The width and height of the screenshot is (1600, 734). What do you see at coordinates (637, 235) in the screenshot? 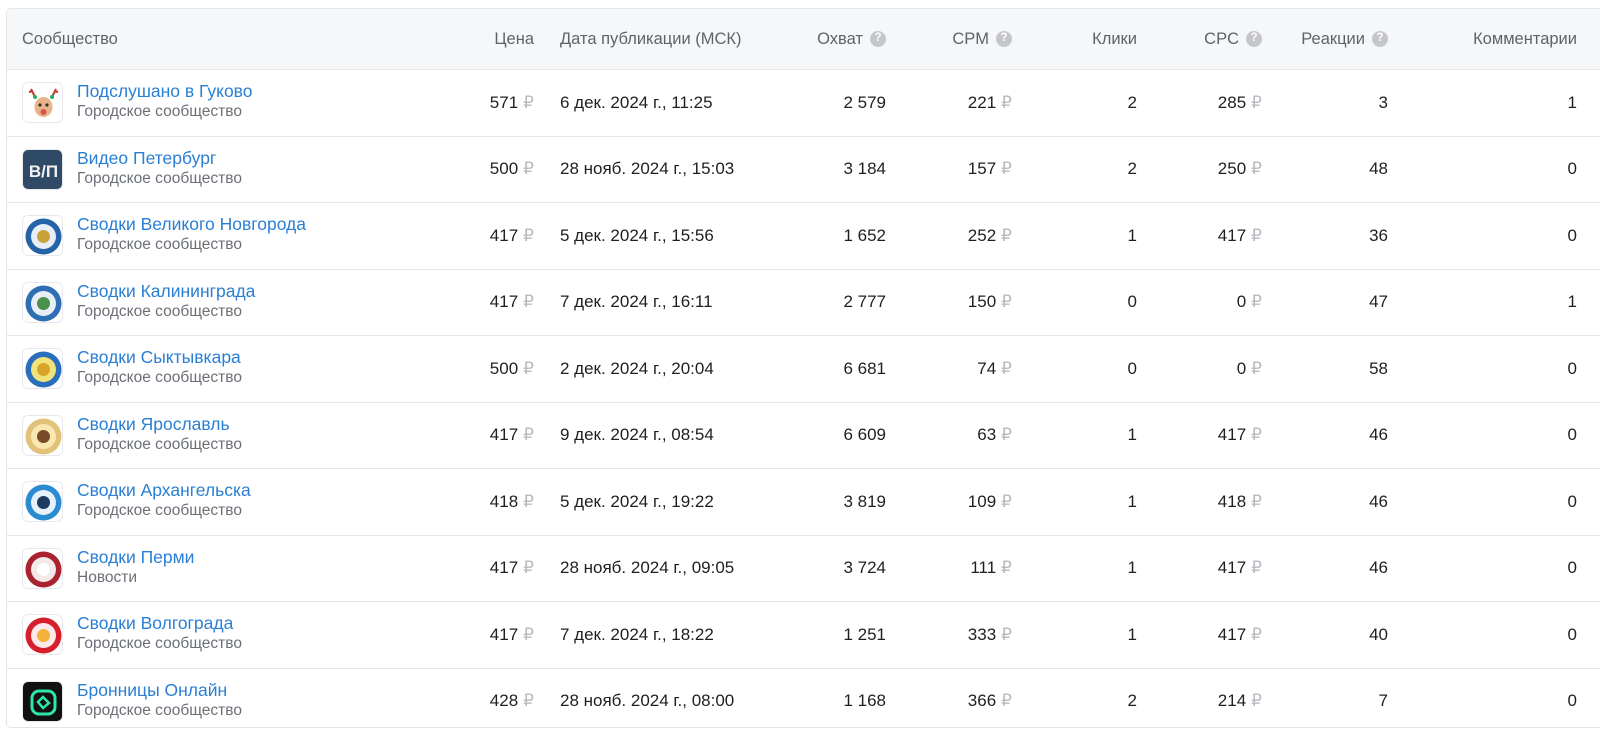
I see `publish-date-cell: 5 дек. 2024 г., 15:56` at bounding box center [637, 235].